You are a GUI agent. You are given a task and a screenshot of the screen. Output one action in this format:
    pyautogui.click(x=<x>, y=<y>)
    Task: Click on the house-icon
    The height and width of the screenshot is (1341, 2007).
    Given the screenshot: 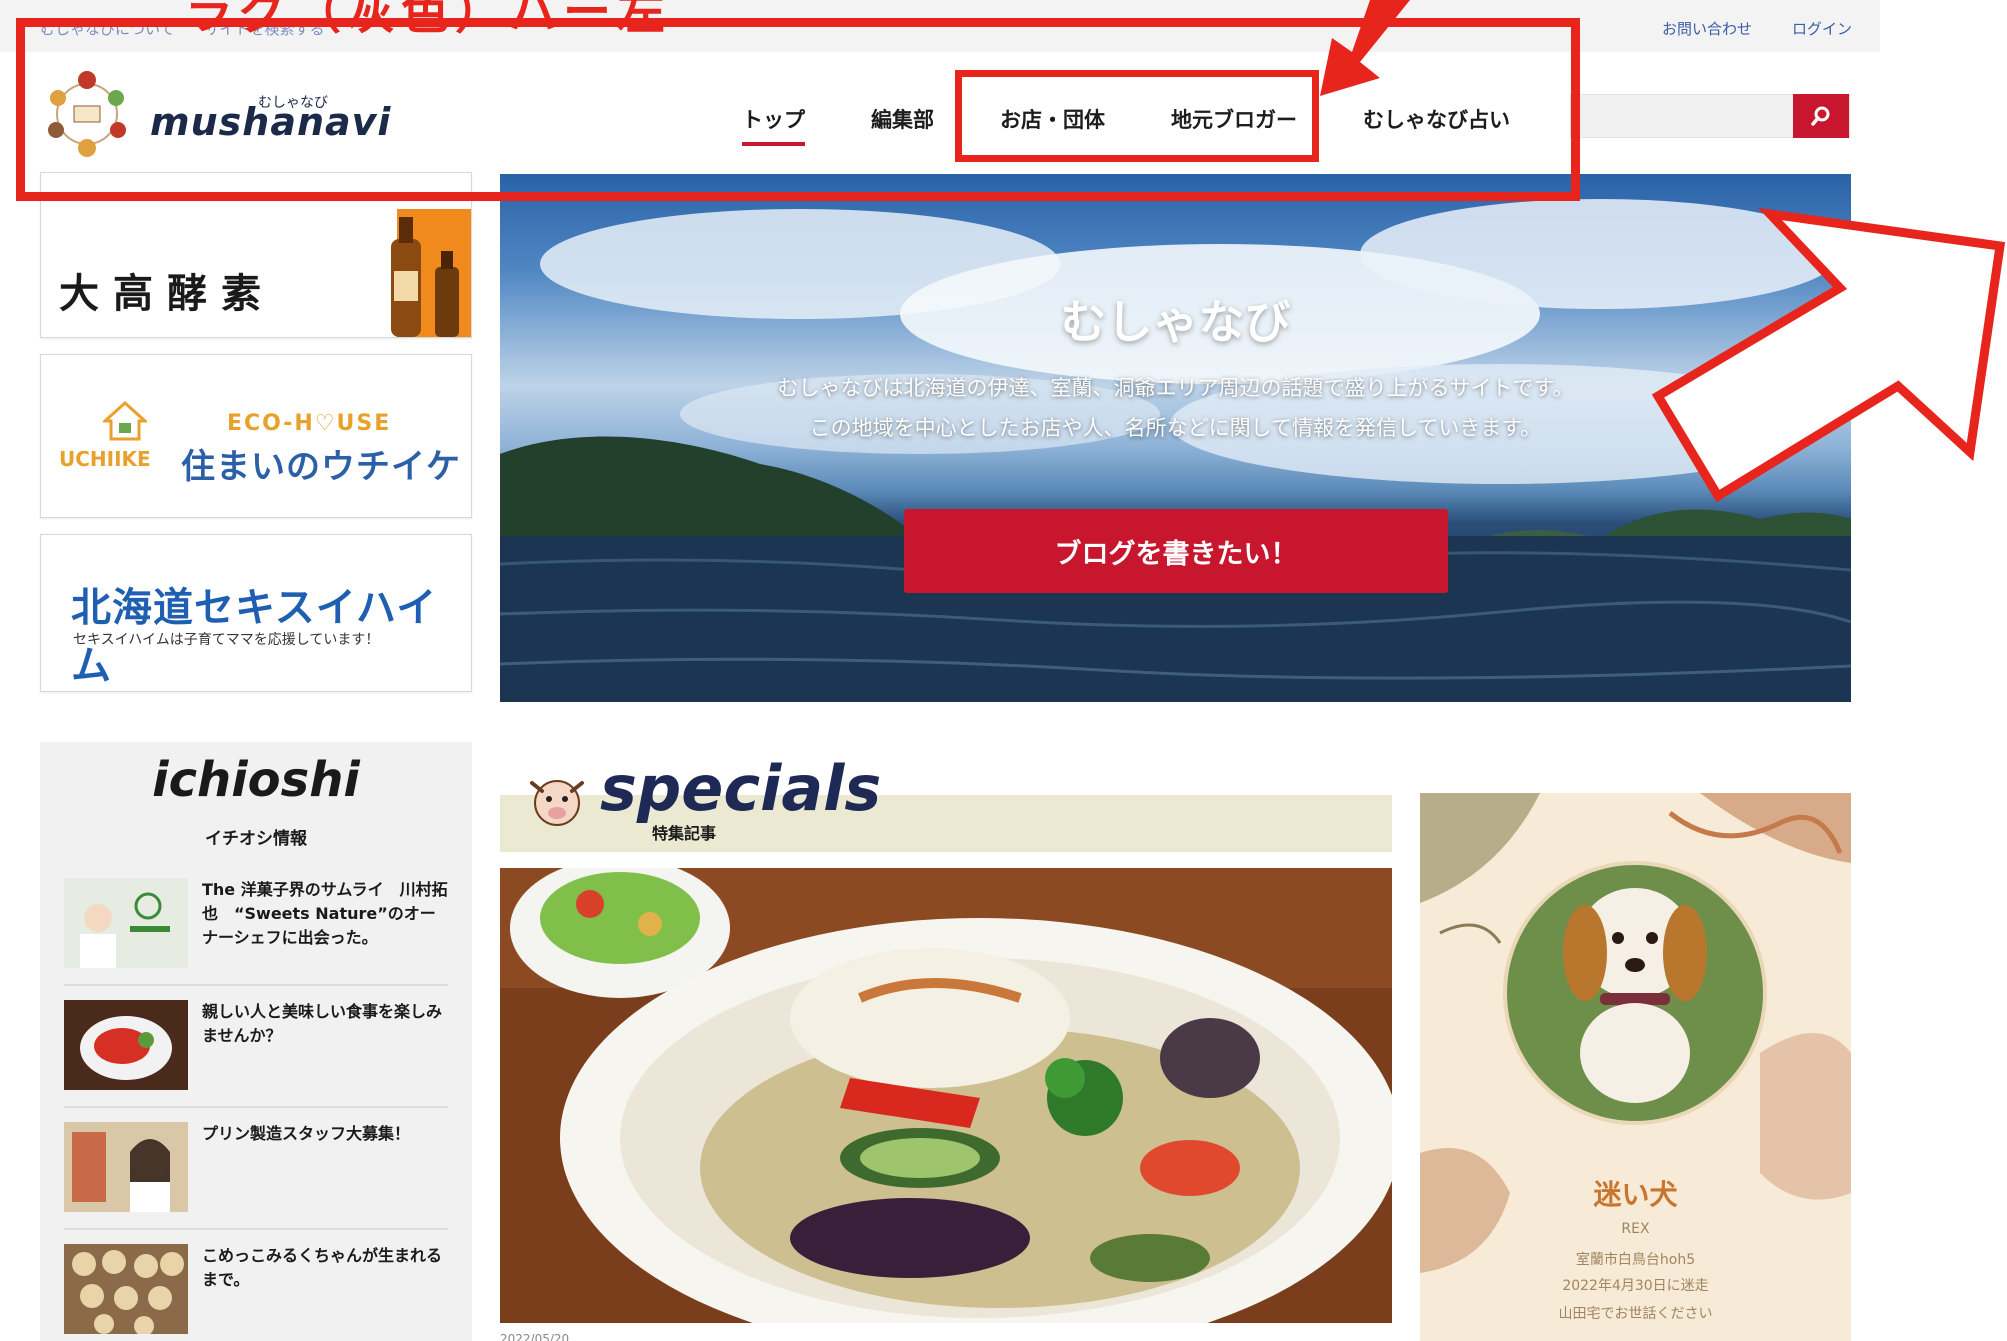 What is the action you would take?
    pyautogui.click(x=125, y=421)
    